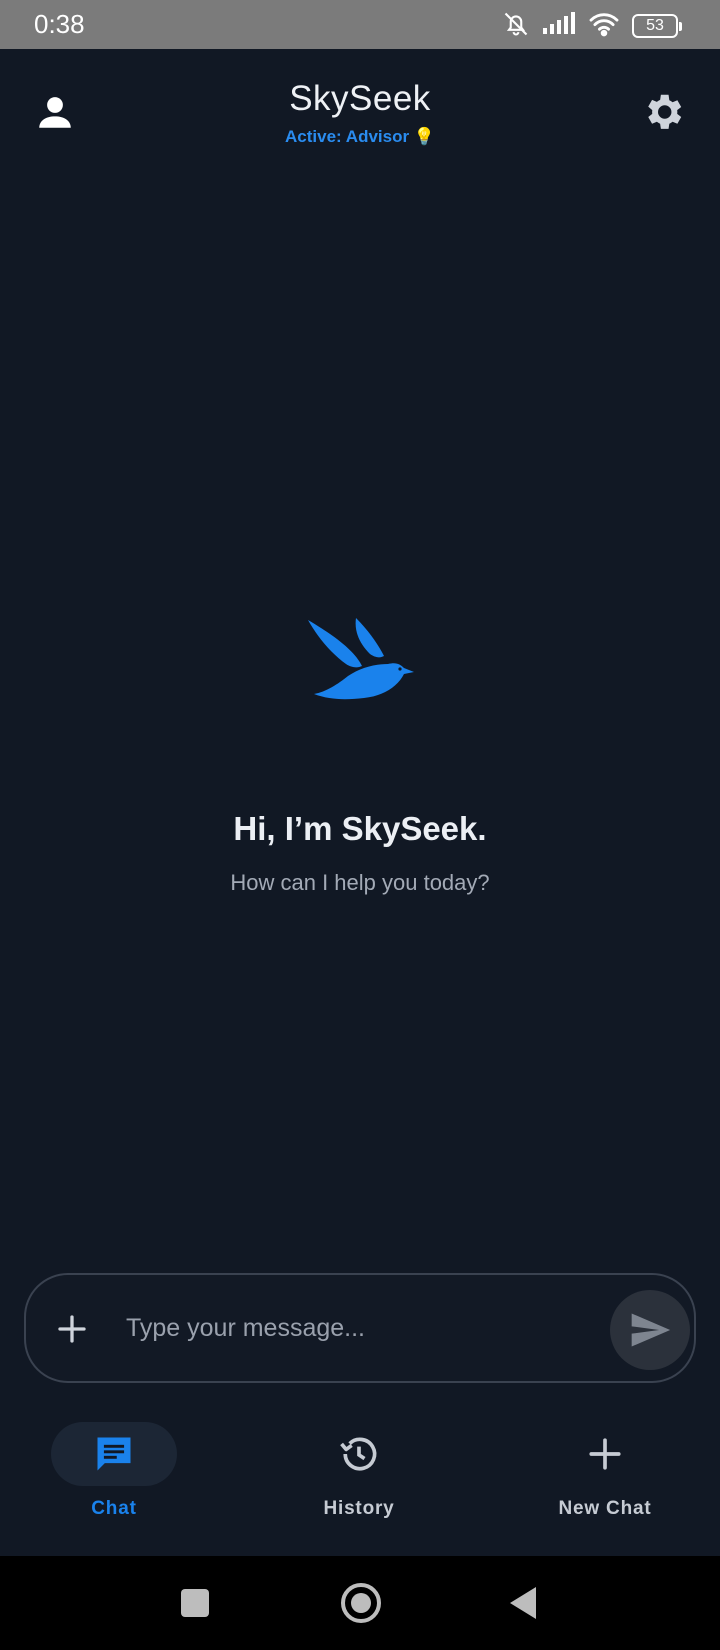 The width and height of the screenshot is (720, 1650). What do you see at coordinates (604, 26) in the screenshot?
I see `wifi-icon` at bounding box center [604, 26].